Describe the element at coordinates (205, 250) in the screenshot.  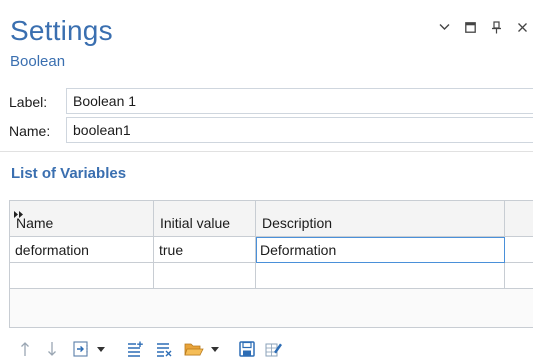
I see `table-cell-initial-value: true` at that location.